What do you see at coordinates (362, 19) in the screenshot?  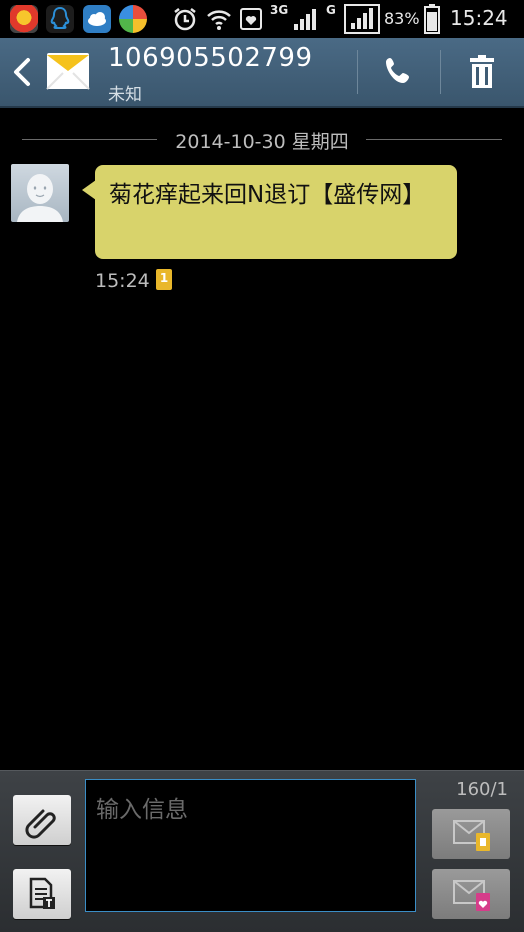 I see `signal2-icon` at bounding box center [362, 19].